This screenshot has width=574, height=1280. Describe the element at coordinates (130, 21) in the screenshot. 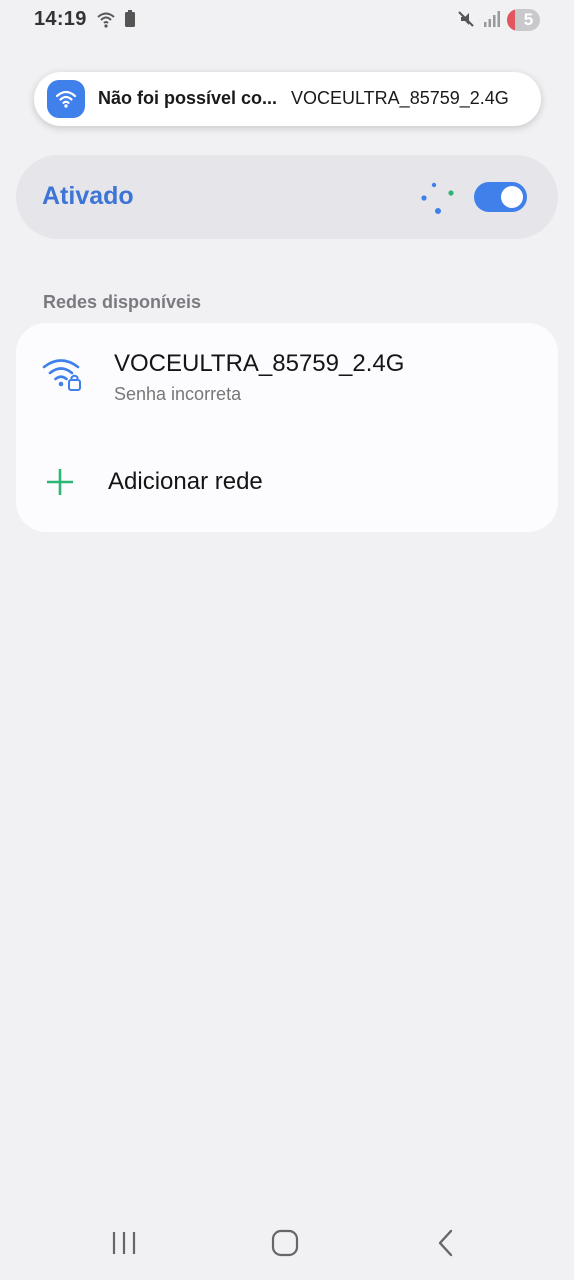

I see `battery-icon` at that location.